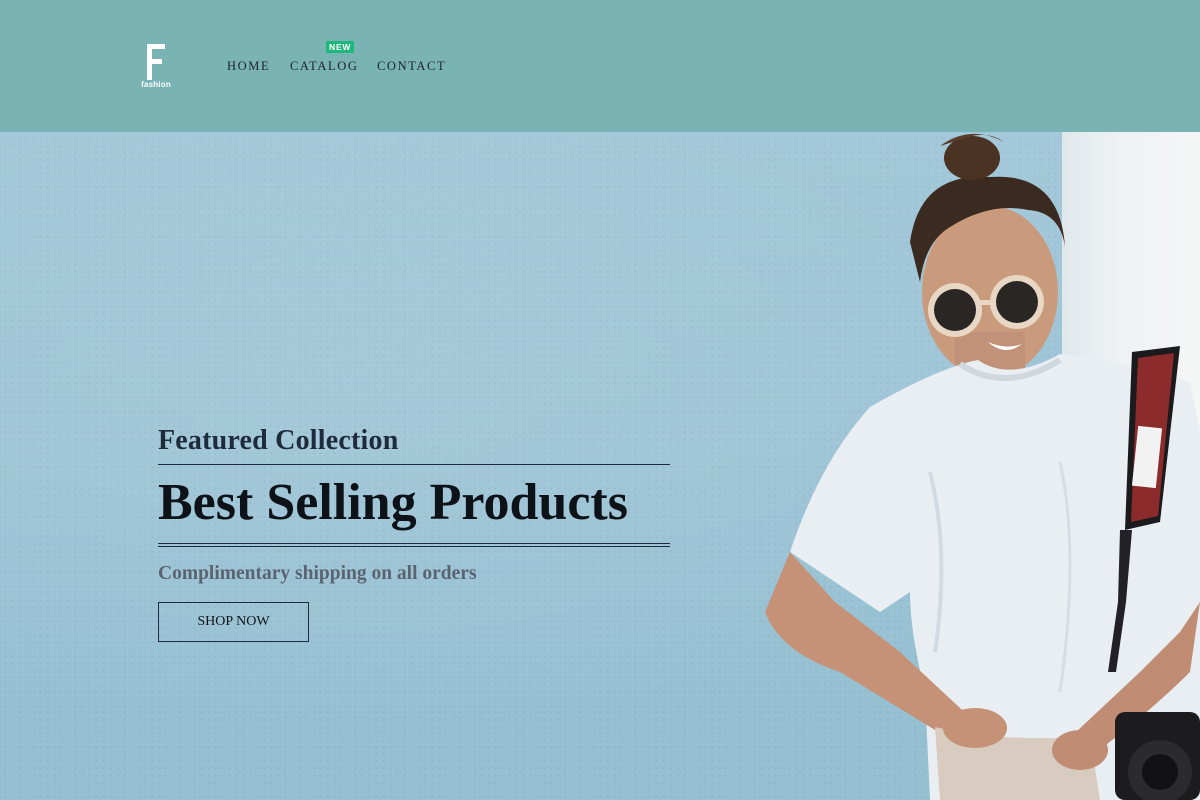 The width and height of the screenshot is (1200, 800). What do you see at coordinates (414, 464) in the screenshot?
I see `divider` at bounding box center [414, 464].